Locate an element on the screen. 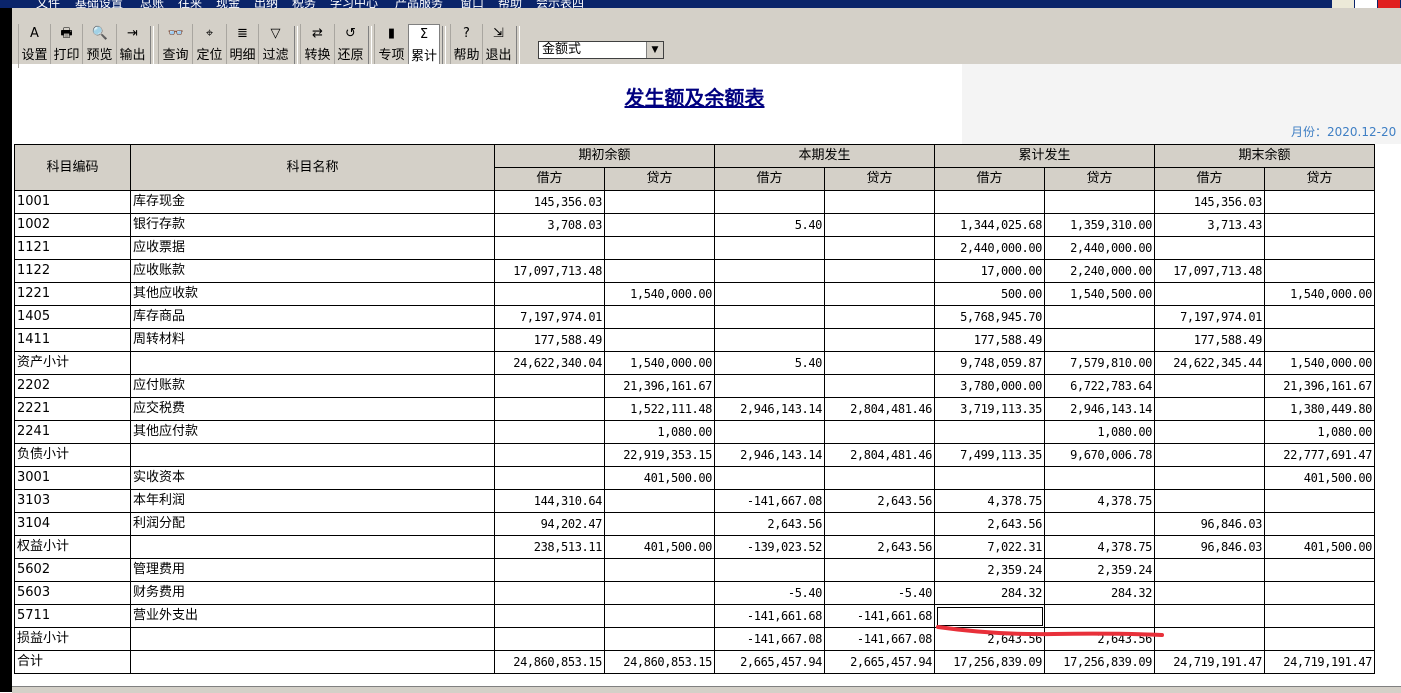  amount-cell: 3,719,113.35 is located at coordinates (989, 409).